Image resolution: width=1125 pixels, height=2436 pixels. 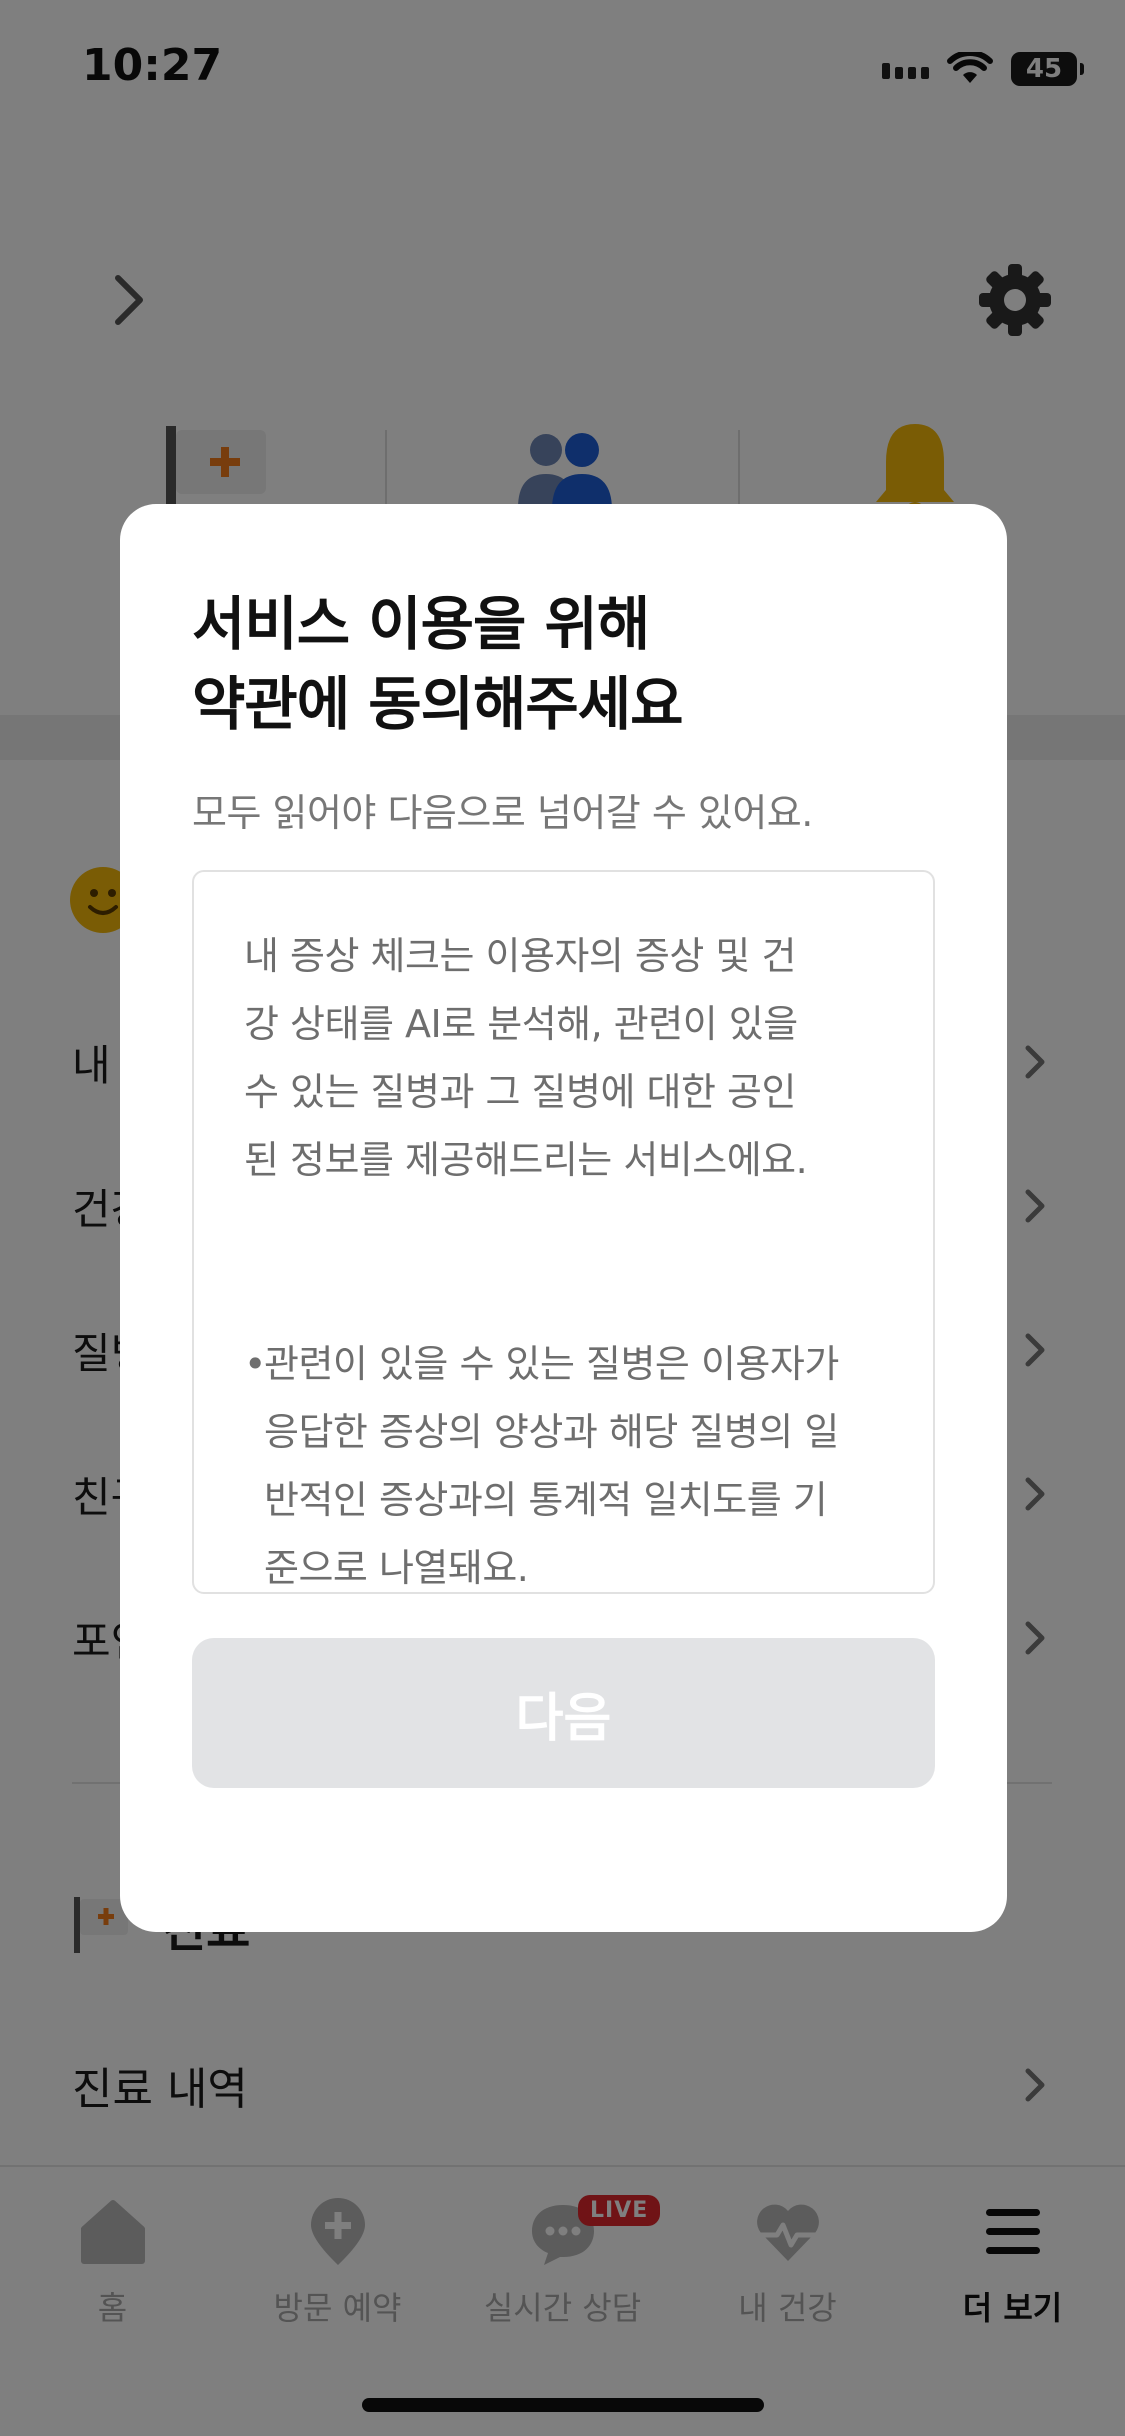 I want to click on next-button: 다음, so click(x=563, y=1713).